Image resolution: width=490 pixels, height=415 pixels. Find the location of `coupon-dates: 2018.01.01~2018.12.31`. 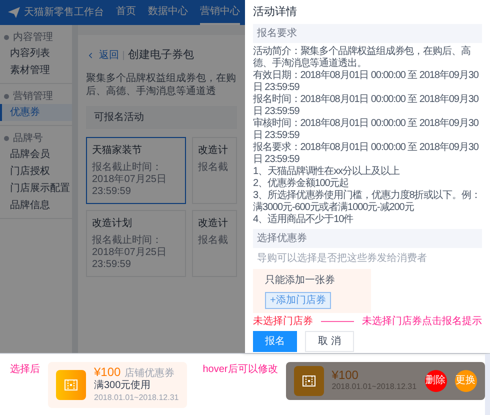

coupon-dates: 2018.01.01~2018.12.31 is located at coordinates (136, 398).